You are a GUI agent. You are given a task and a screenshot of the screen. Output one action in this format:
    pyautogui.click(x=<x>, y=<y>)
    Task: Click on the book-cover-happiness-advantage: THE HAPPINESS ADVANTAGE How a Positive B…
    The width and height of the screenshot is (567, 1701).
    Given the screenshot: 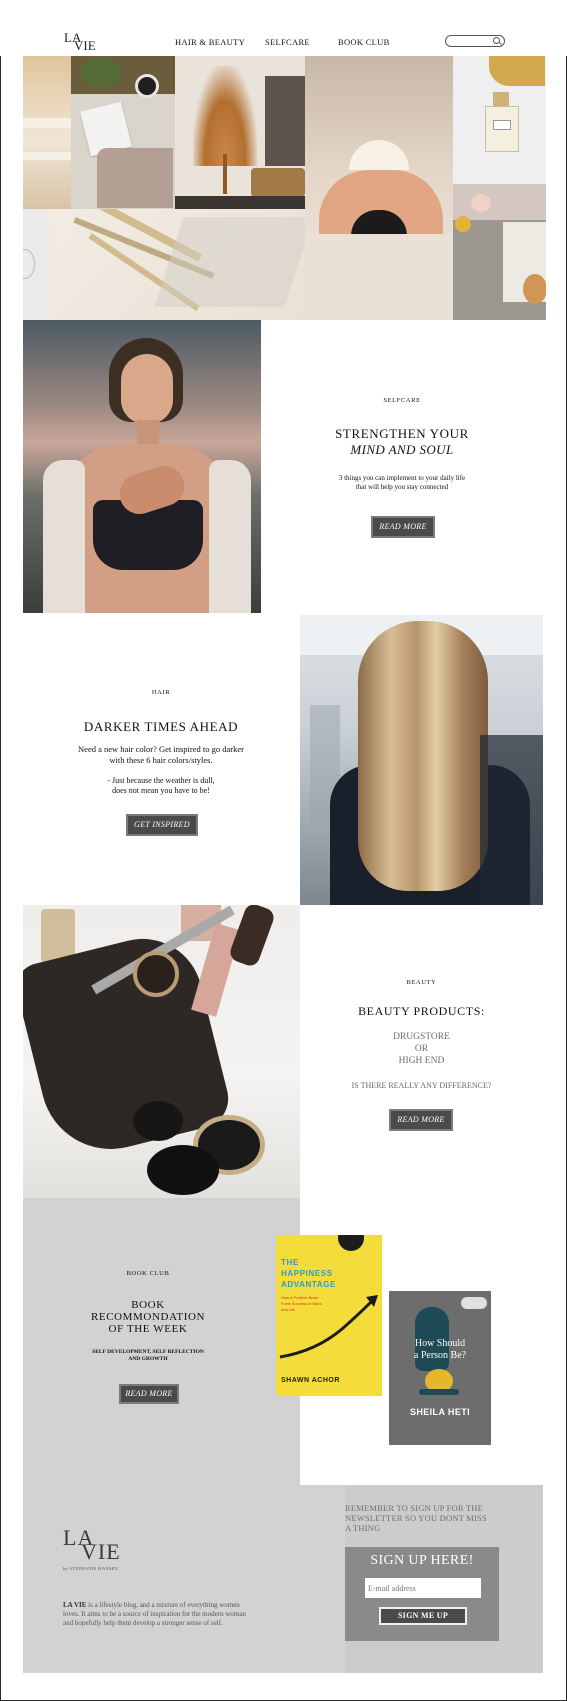 What is the action you would take?
    pyautogui.click(x=329, y=1315)
    